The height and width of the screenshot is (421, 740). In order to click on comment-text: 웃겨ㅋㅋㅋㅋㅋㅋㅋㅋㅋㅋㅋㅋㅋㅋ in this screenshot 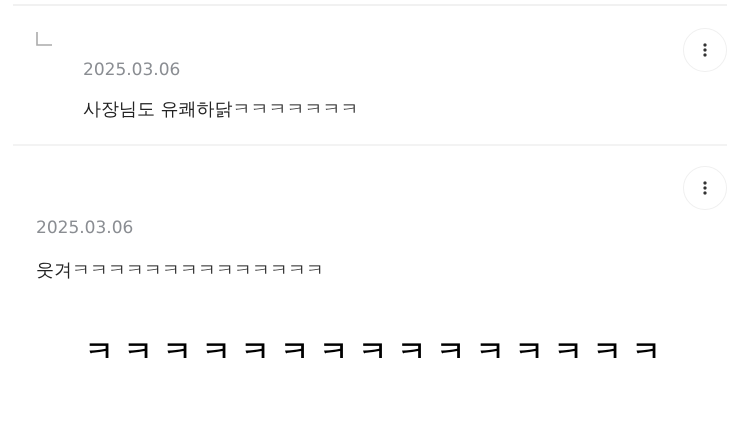, I will do `click(180, 270)`.